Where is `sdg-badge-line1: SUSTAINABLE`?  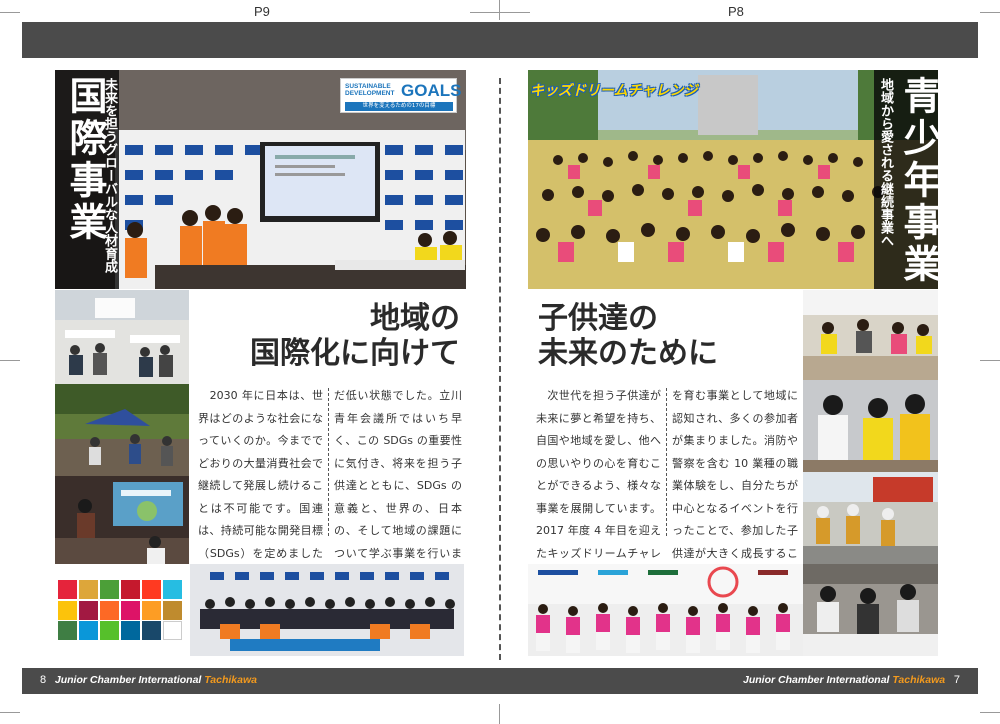
sdg-badge-line1: SUSTAINABLE is located at coordinates (368, 86).